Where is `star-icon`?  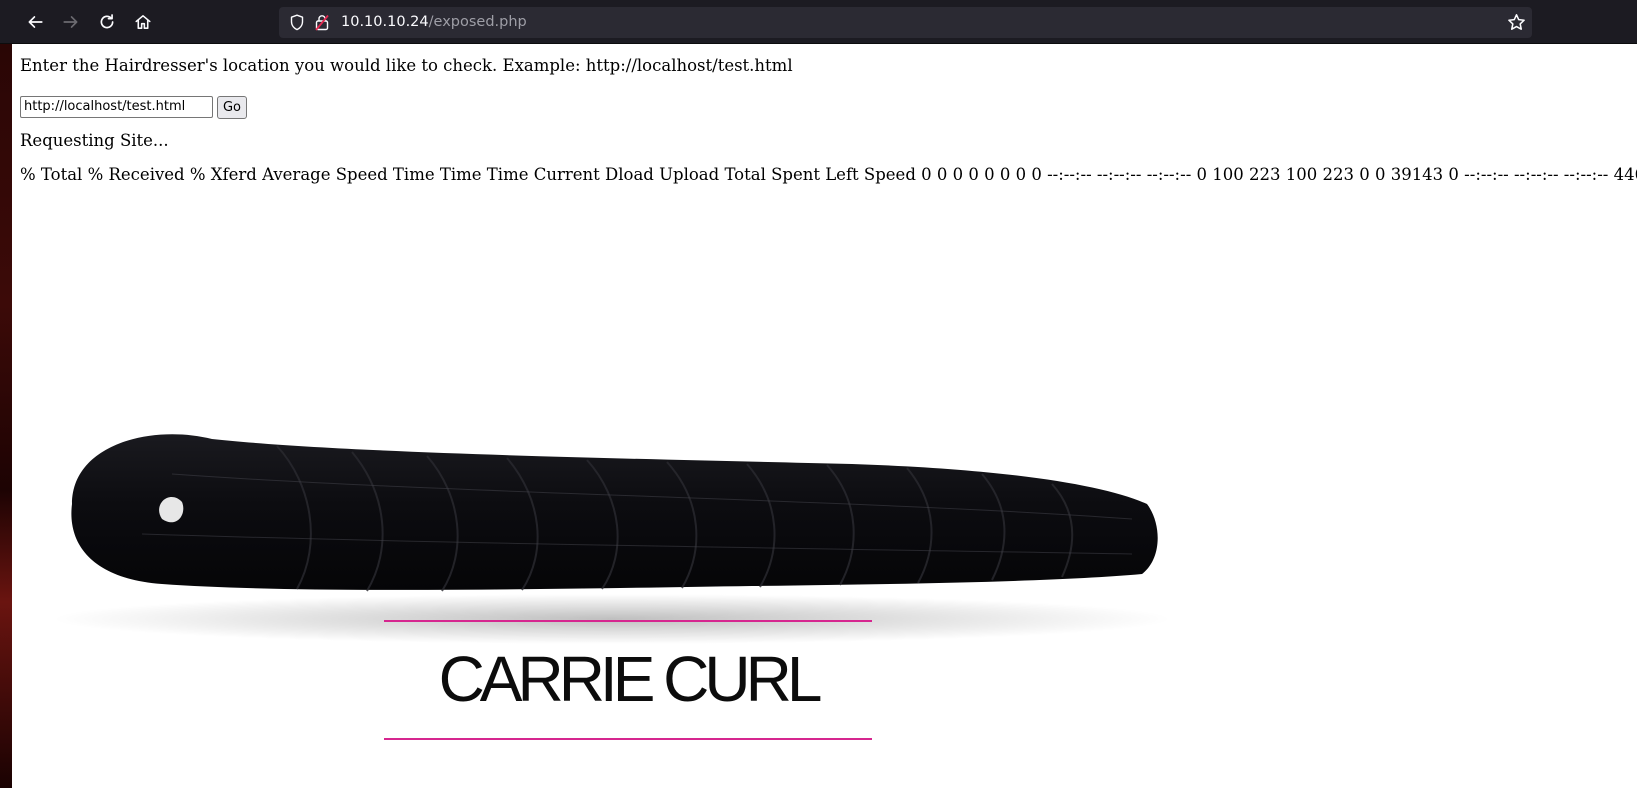
star-icon is located at coordinates (1516, 22).